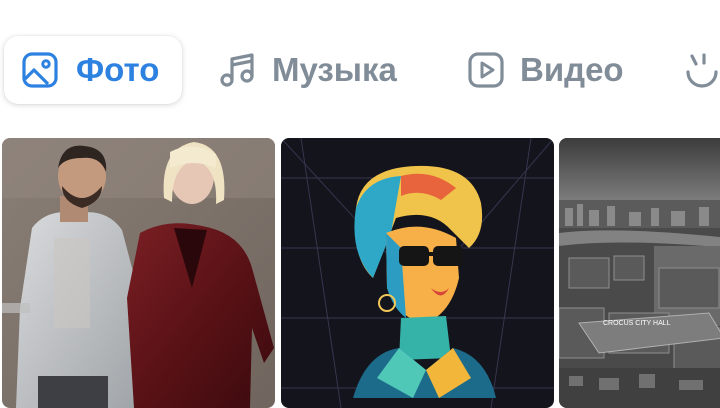  Describe the element at coordinates (40, 70) in the screenshot. I see `image-icon` at that location.